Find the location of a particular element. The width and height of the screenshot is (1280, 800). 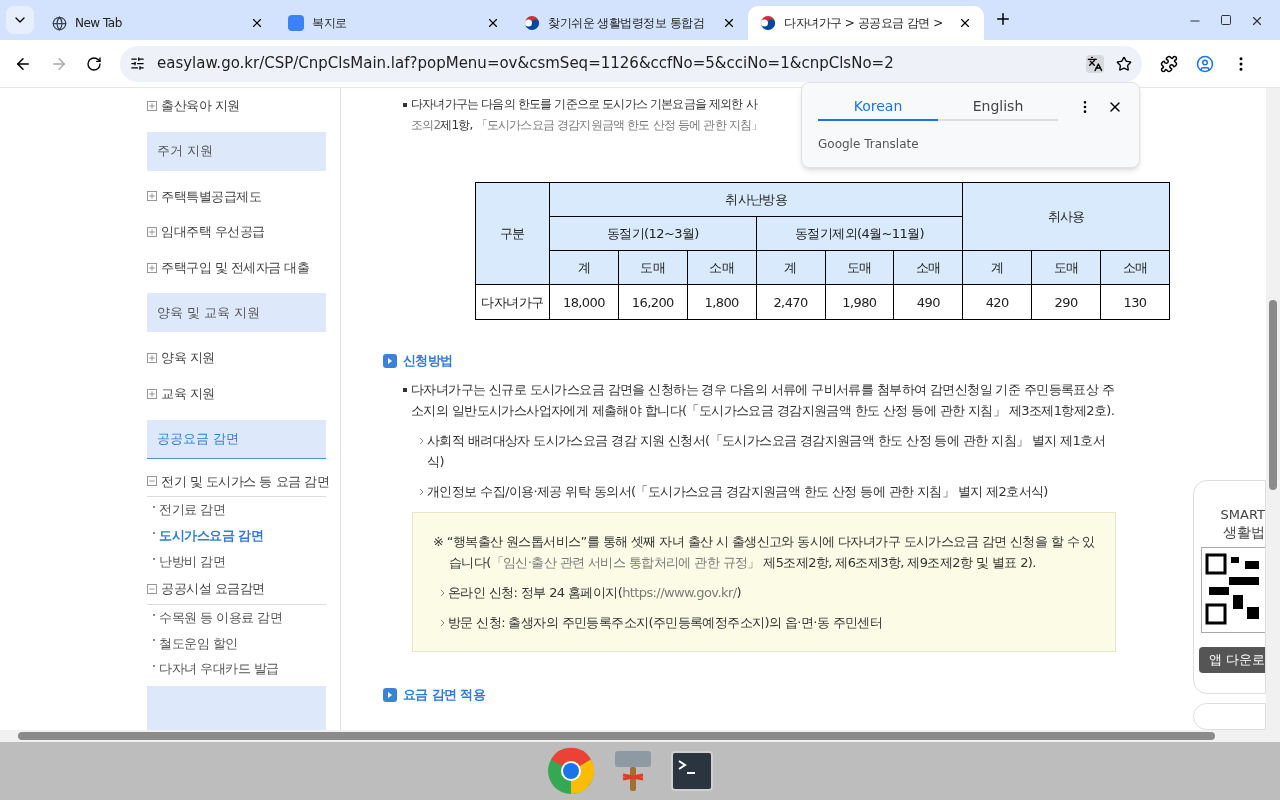

tab-title: 다자녀가구 > 공공요금 감면 > is located at coordinates (864, 23).